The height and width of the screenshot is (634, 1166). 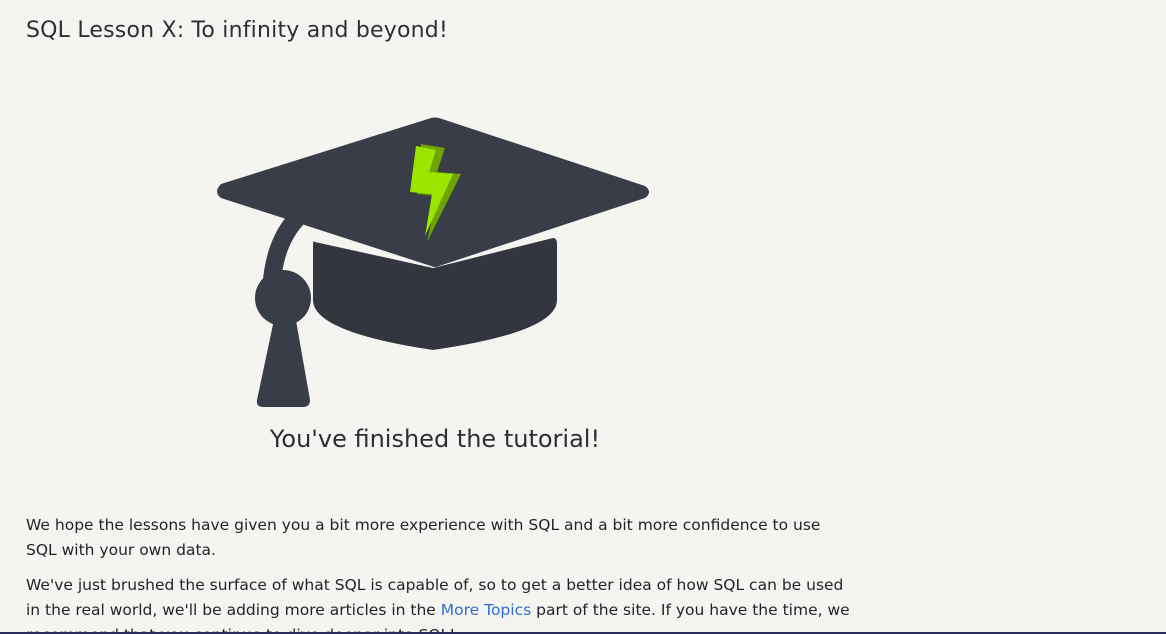 I want to click on page-title: SQL Lesson X: To infinity and beyond!, so click(x=237, y=30).